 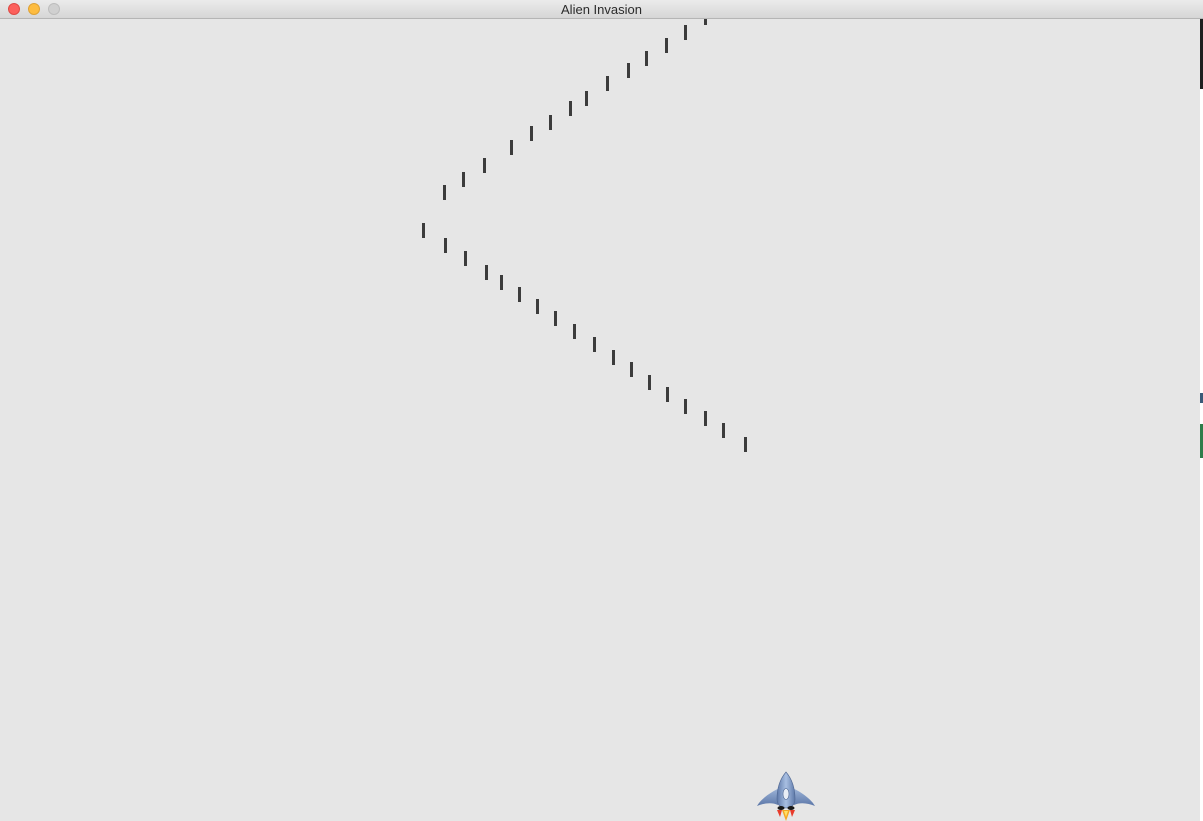 I want to click on title-bar: Alien Invasion, so click(x=601, y=9).